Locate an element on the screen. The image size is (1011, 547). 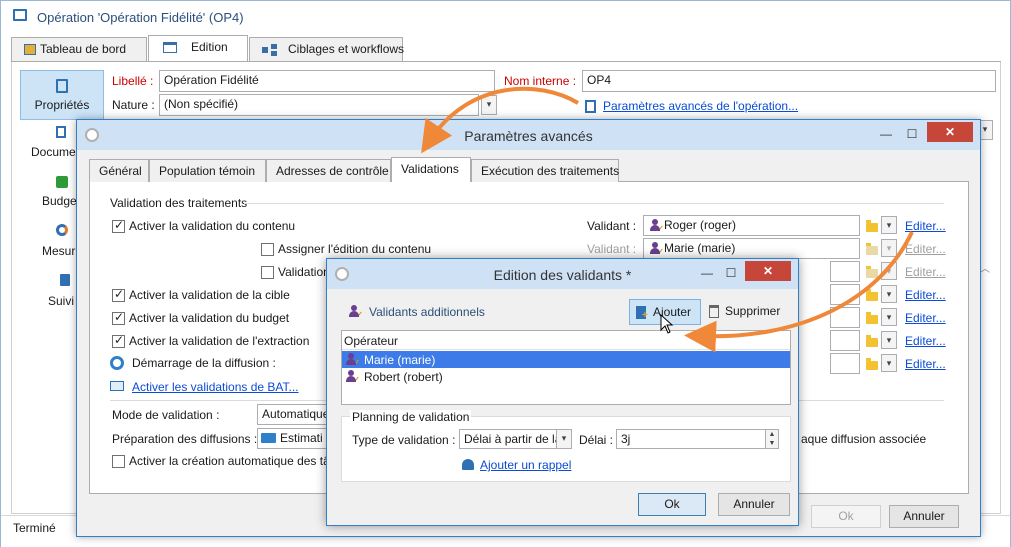
tab-general: Général is located at coordinates (119, 171).